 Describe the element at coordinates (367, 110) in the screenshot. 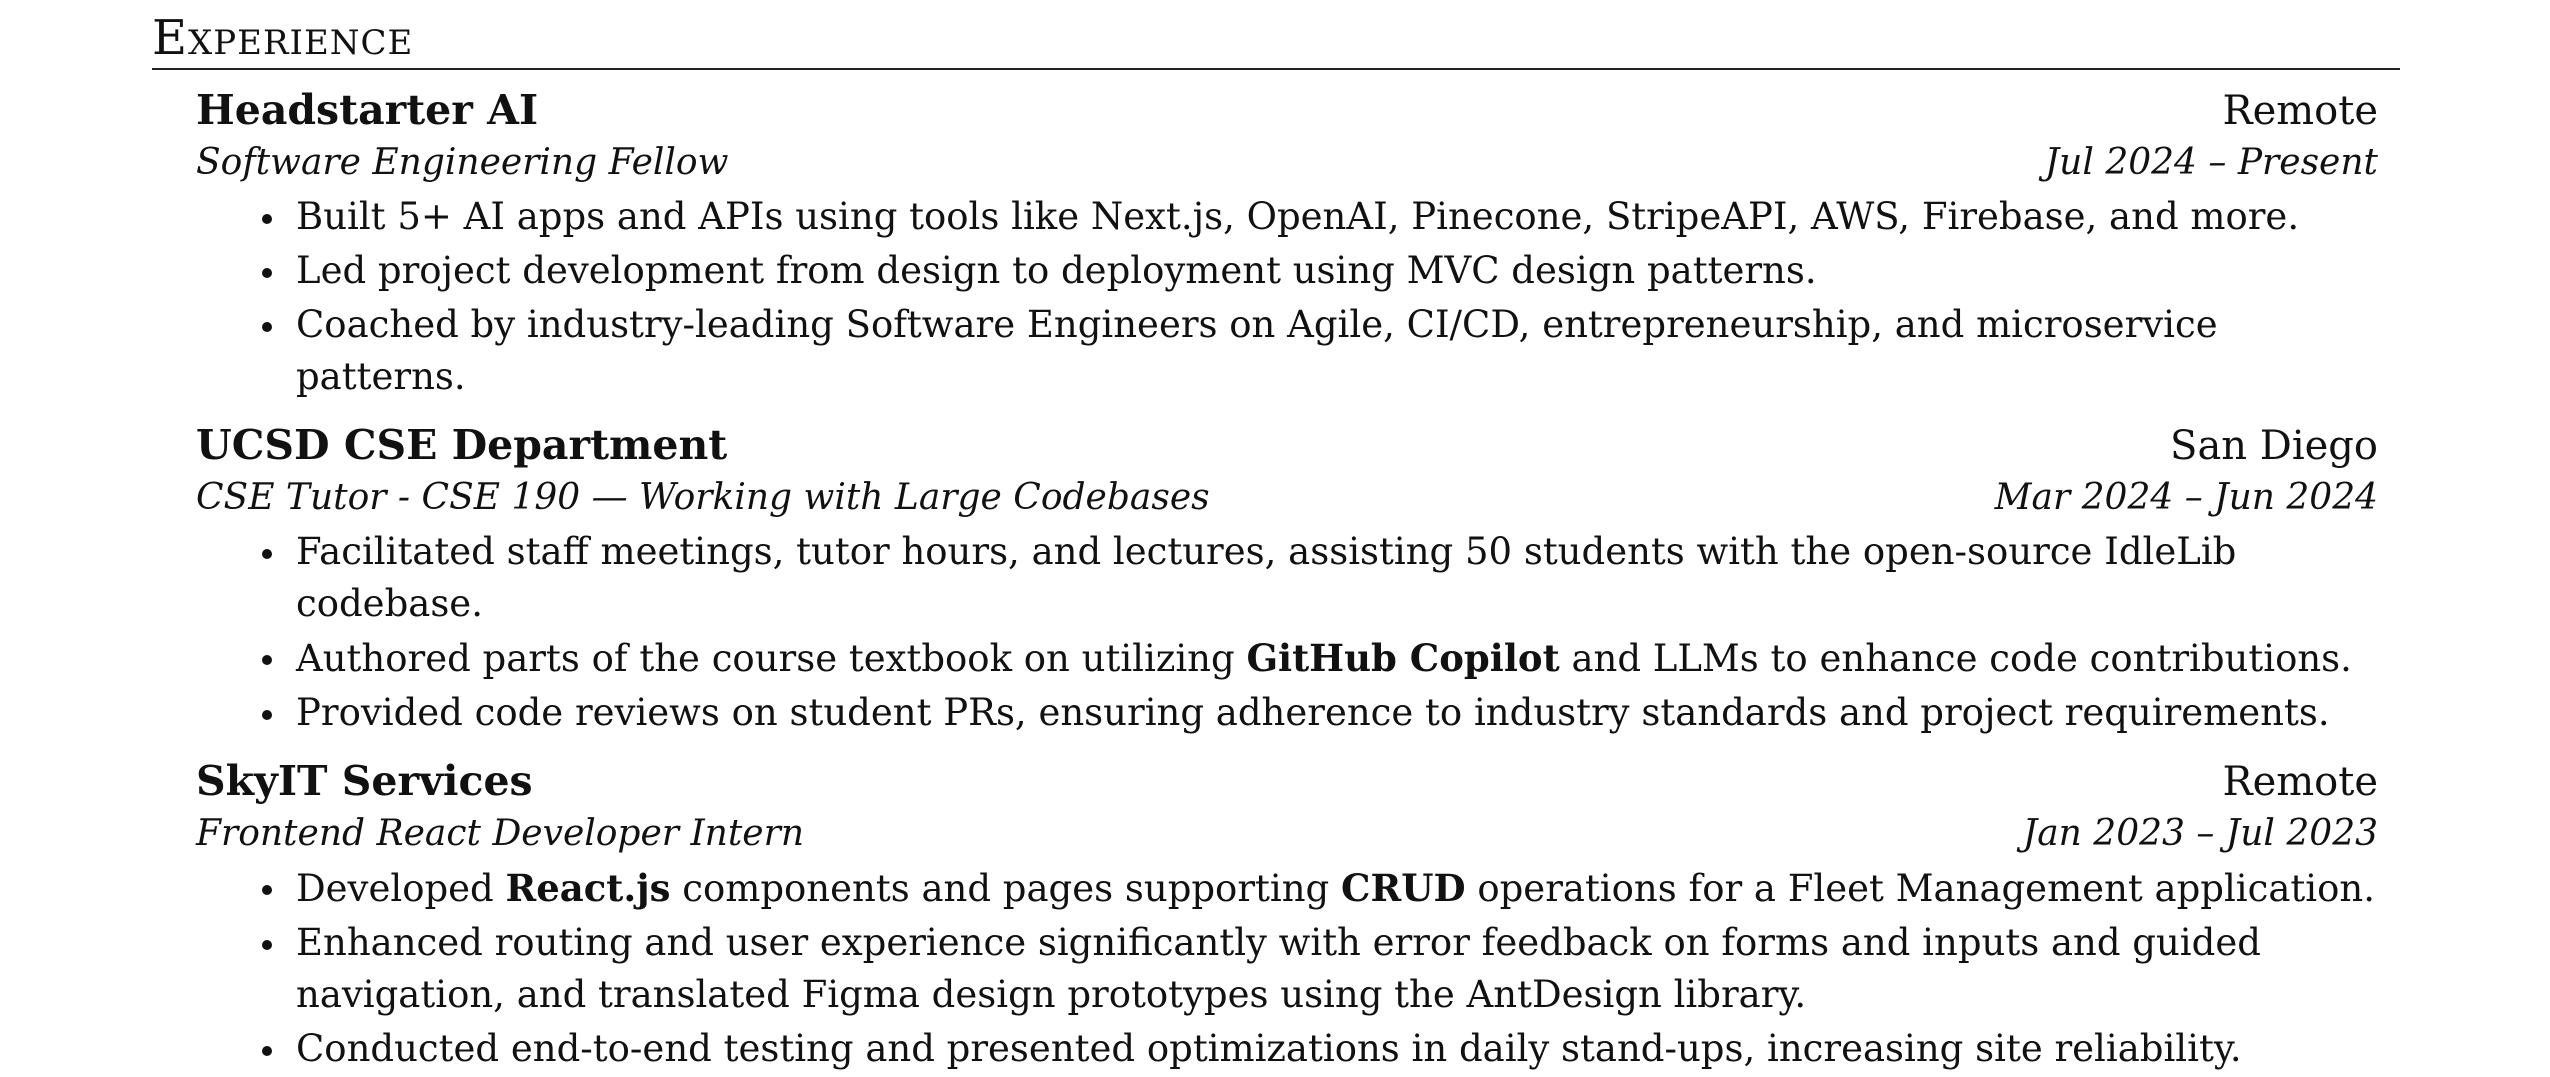

I see `company-name: Headstarter AI` at that location.